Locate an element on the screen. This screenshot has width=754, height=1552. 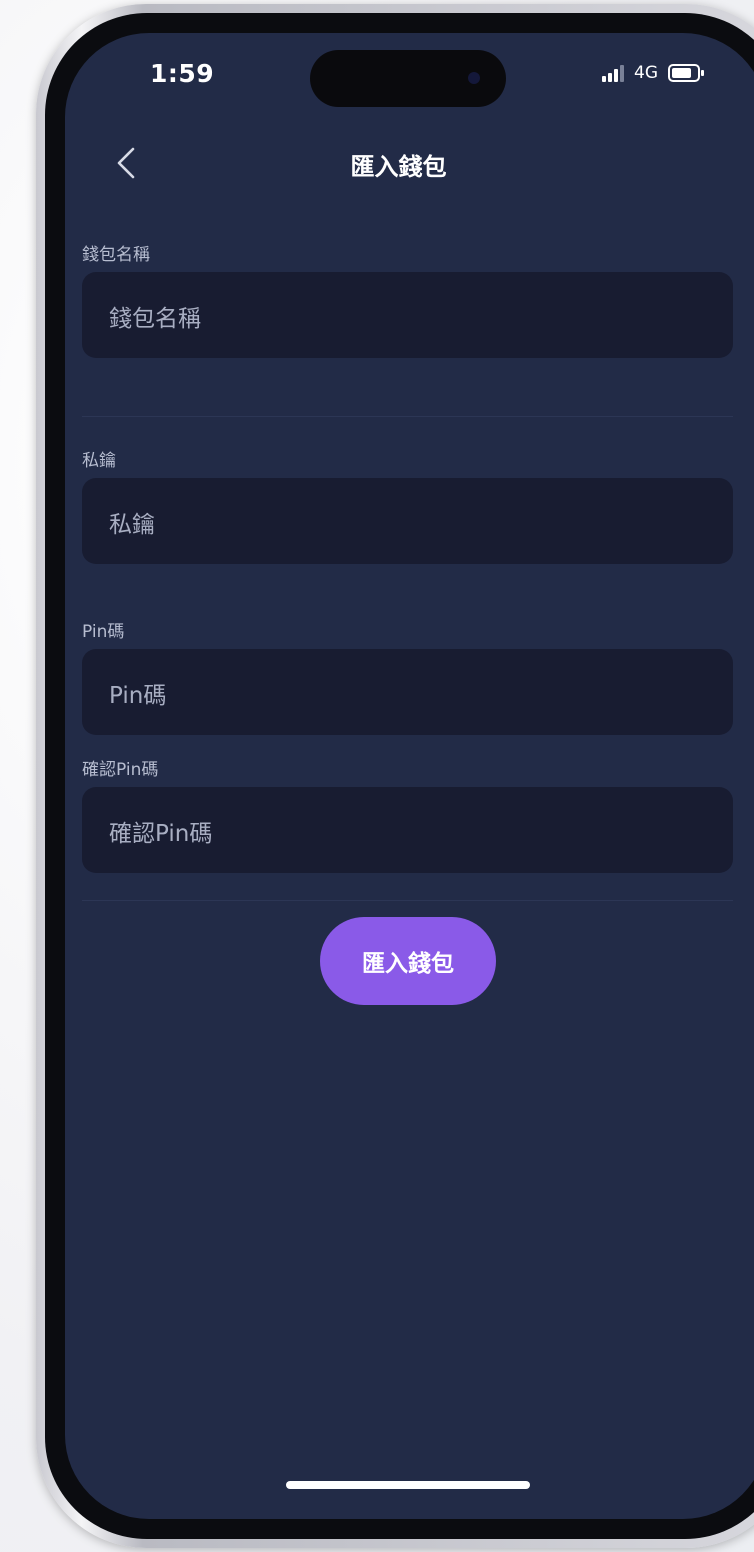
pin-placeholder: Pin碼 is located at coordinates (138, 696).